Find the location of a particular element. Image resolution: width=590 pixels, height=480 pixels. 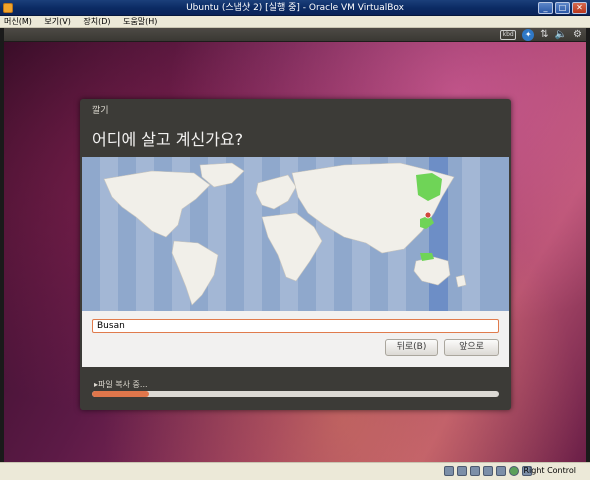

menu-machine: 머신(M) is located at coordinates (18, 21).